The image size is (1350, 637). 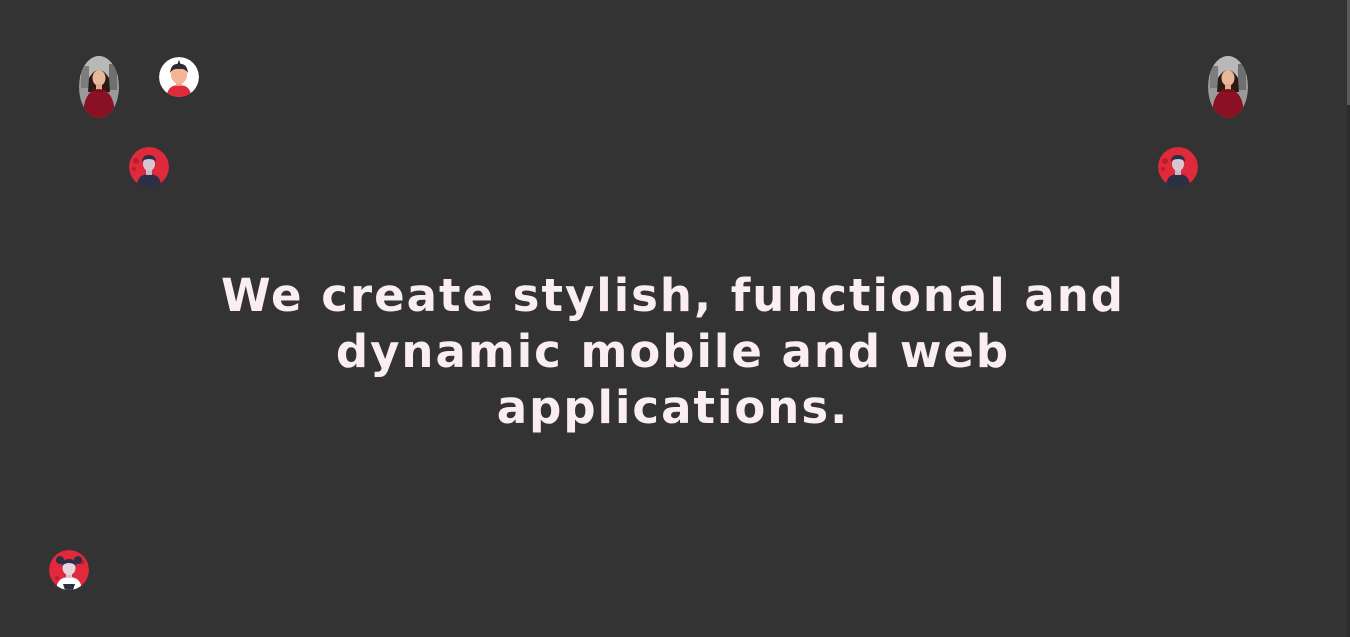 I want to click on girl-icon, so click(x=69, y=570).